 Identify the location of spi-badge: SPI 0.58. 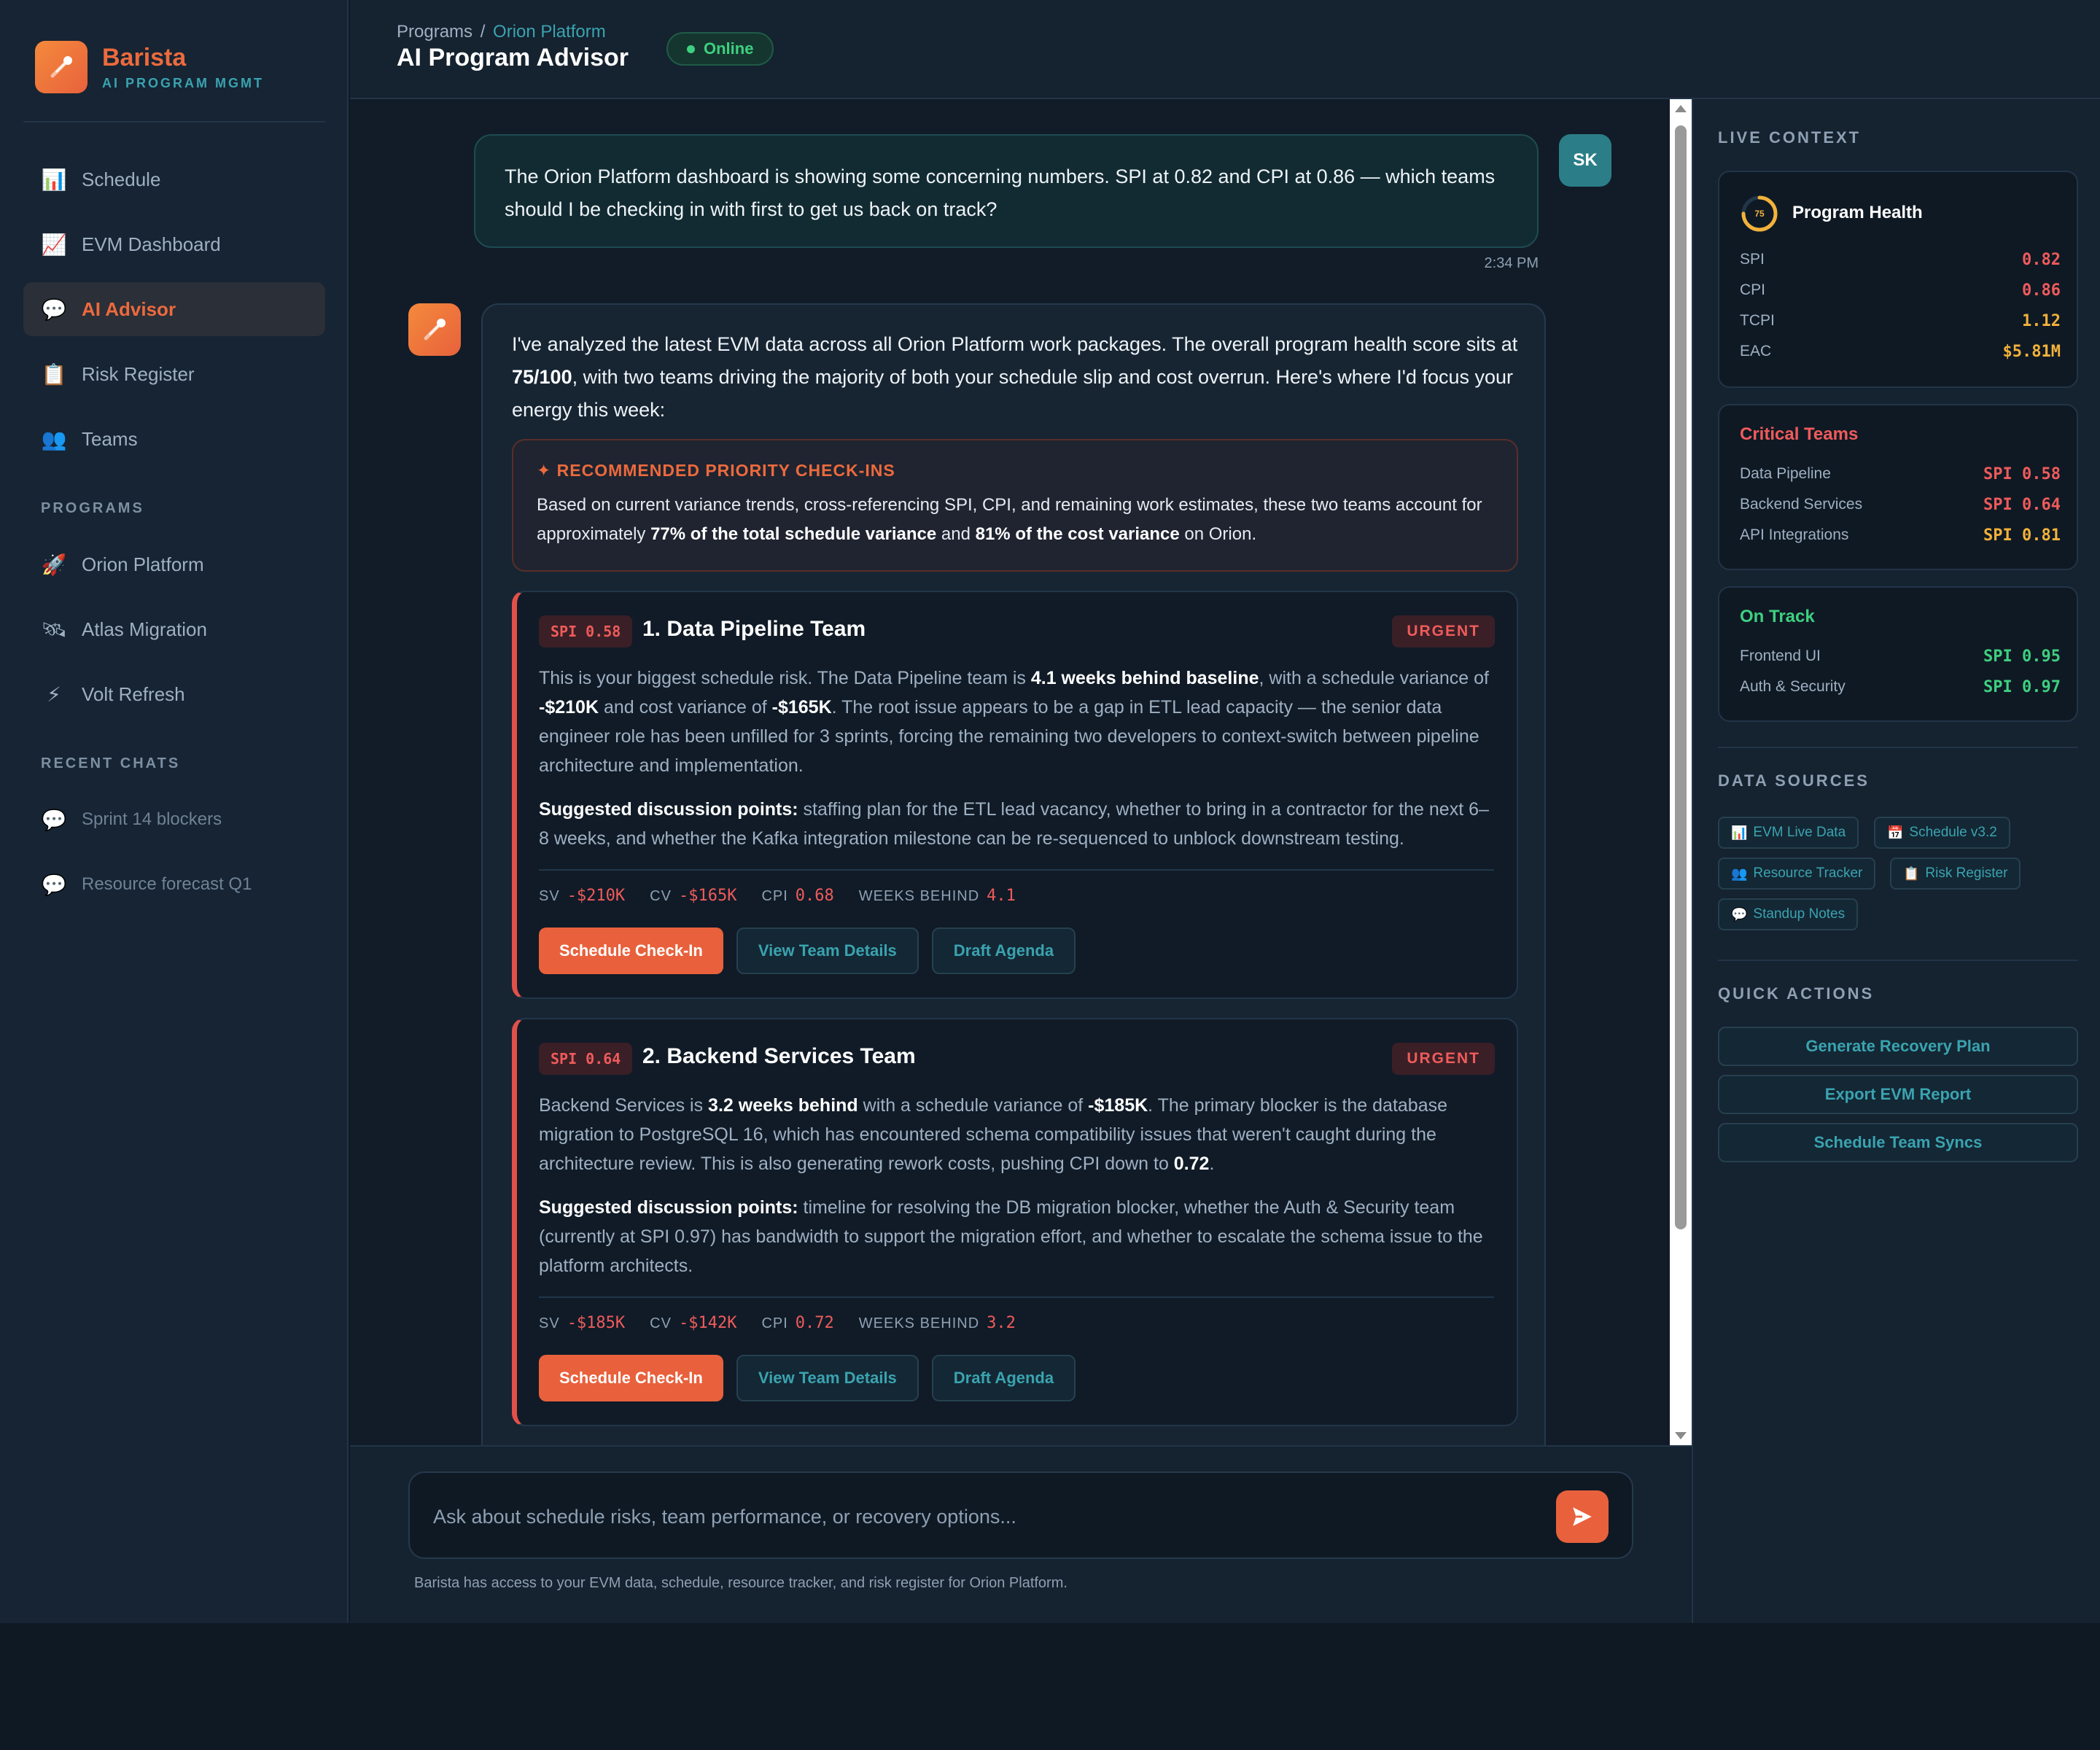
(586, 631).